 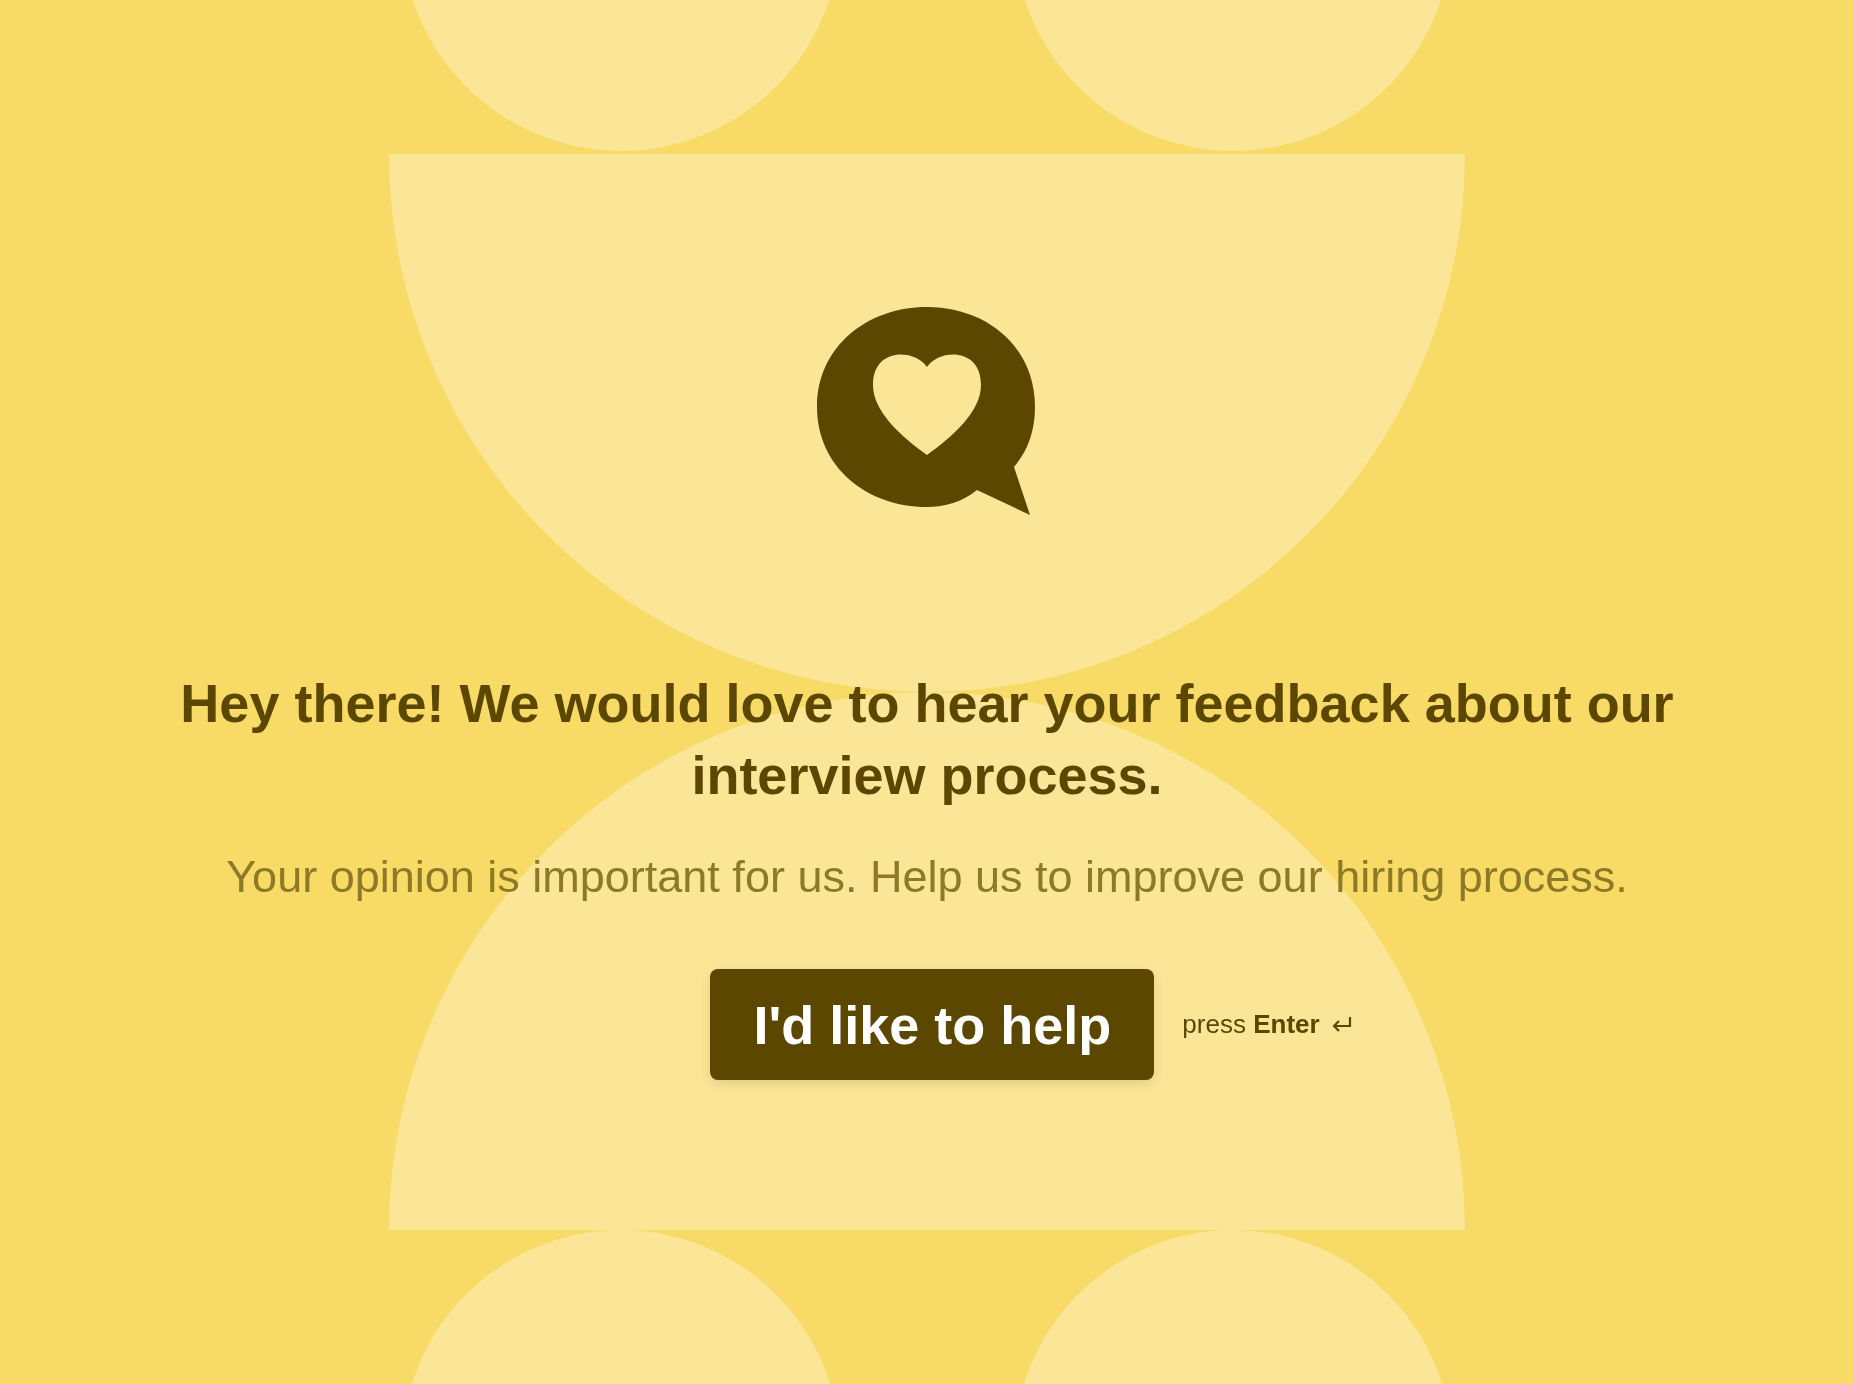 What do you see at coordinates (927, 877) in the screenshot?
I see `subtitle: Your opinion is important for us. Help us to improve our hiring process.` at bounding box center [927, 877].